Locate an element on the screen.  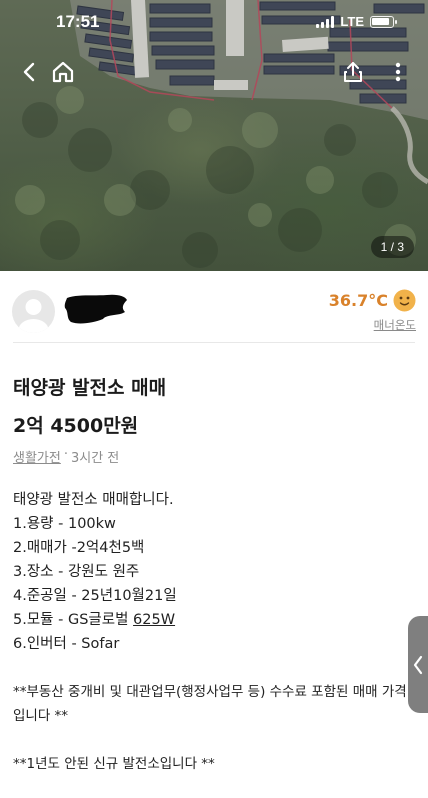
post-price: 2억 4500만원 is located at coordinates (76, 426).